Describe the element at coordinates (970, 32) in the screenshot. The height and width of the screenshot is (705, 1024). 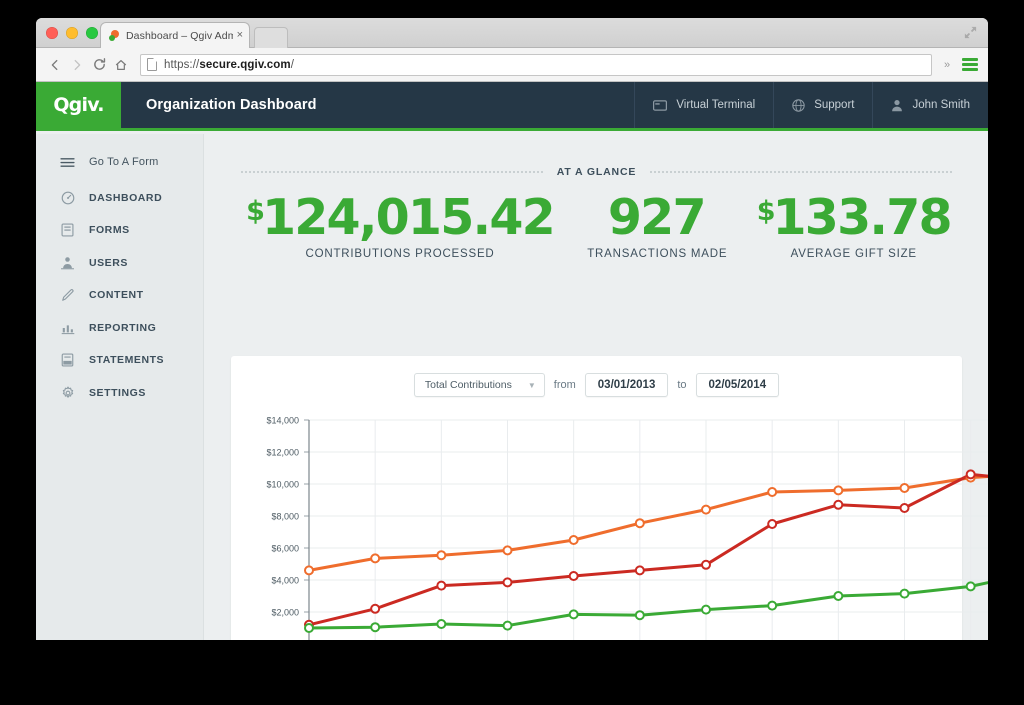
I see `fullscreen-icon` at that location.